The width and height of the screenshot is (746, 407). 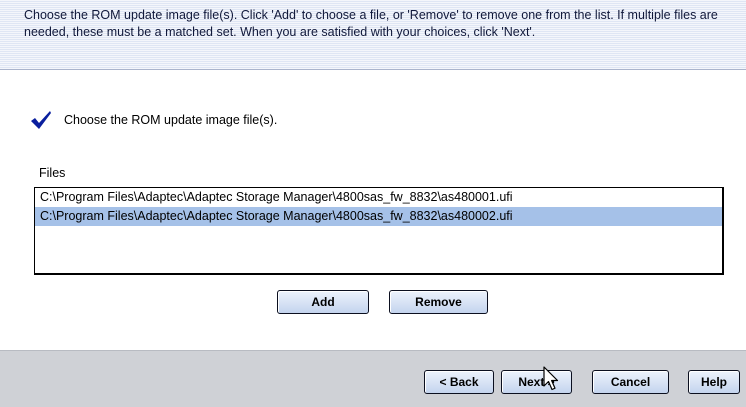 I want to click on help-button: Help, so click(x=714, y=382).